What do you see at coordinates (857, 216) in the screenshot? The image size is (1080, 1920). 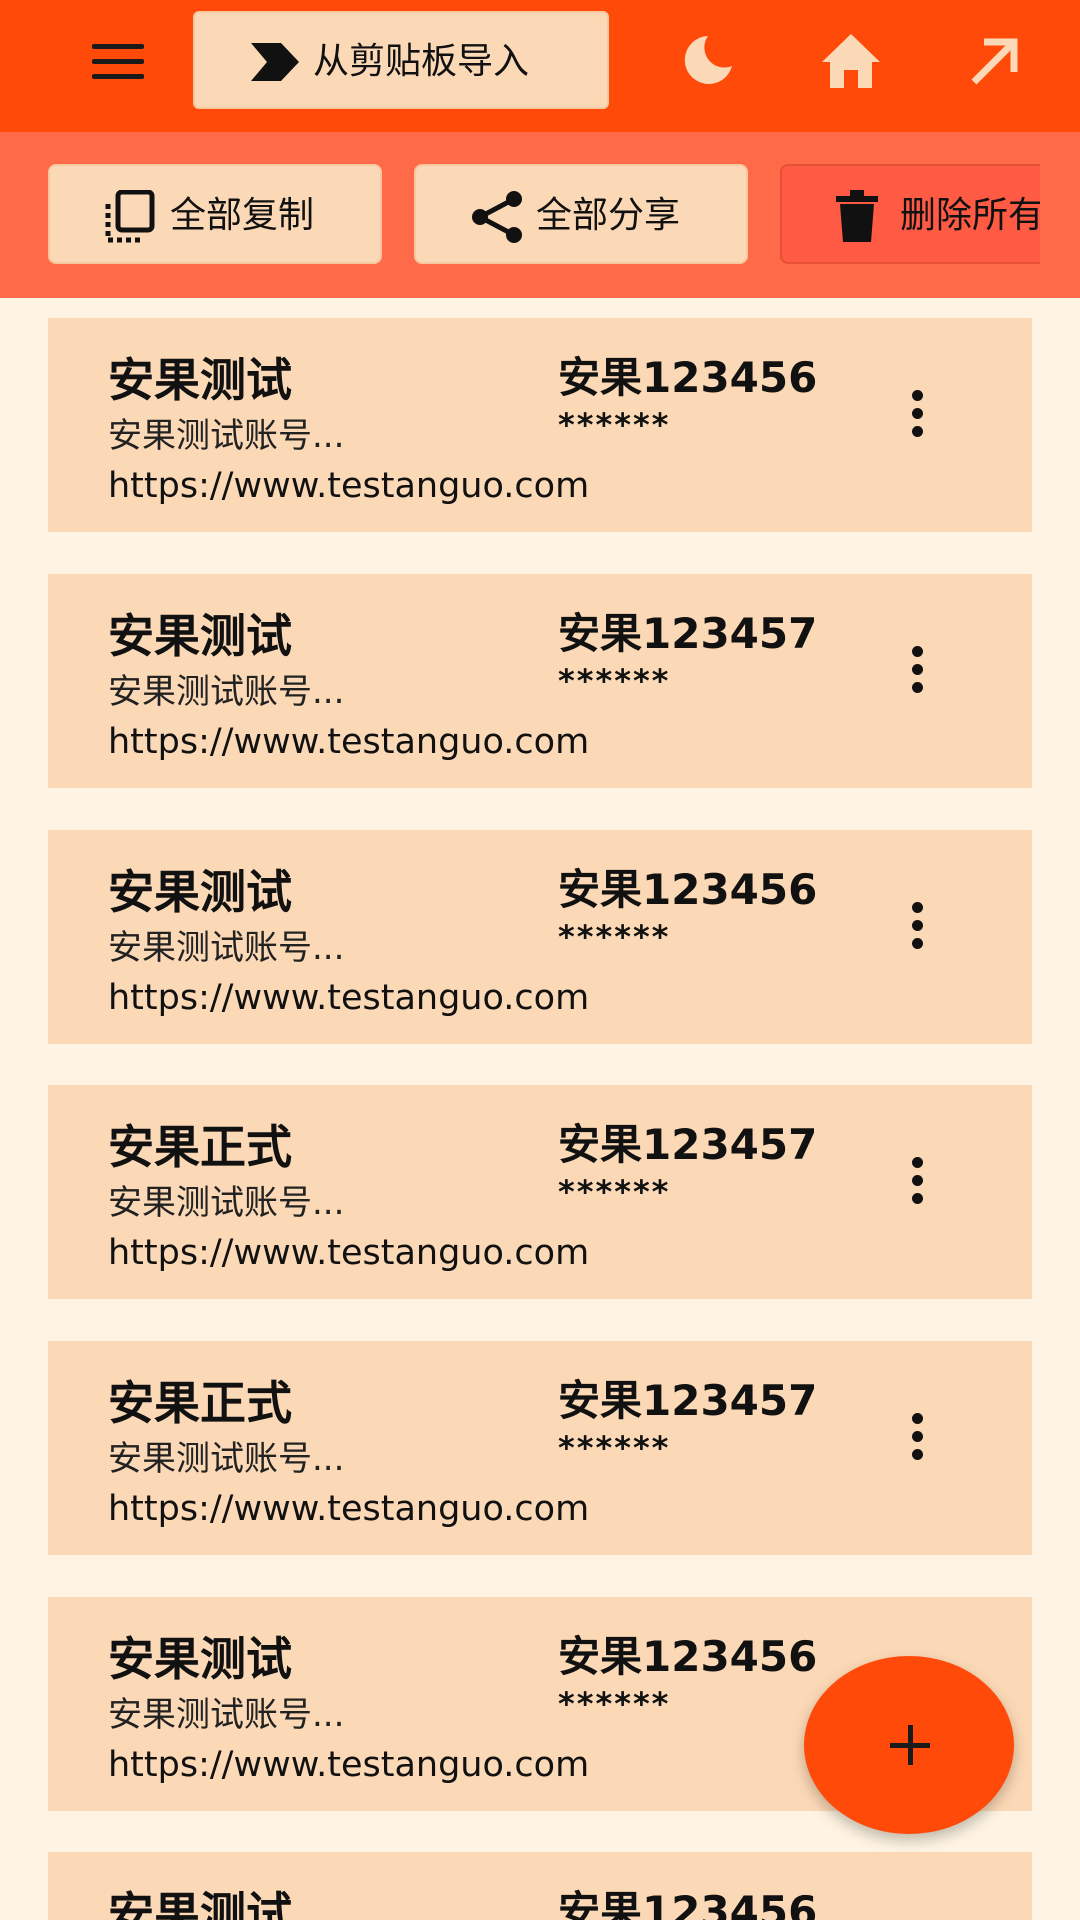 I see `trash-icon` at bounding box center [857, 216].